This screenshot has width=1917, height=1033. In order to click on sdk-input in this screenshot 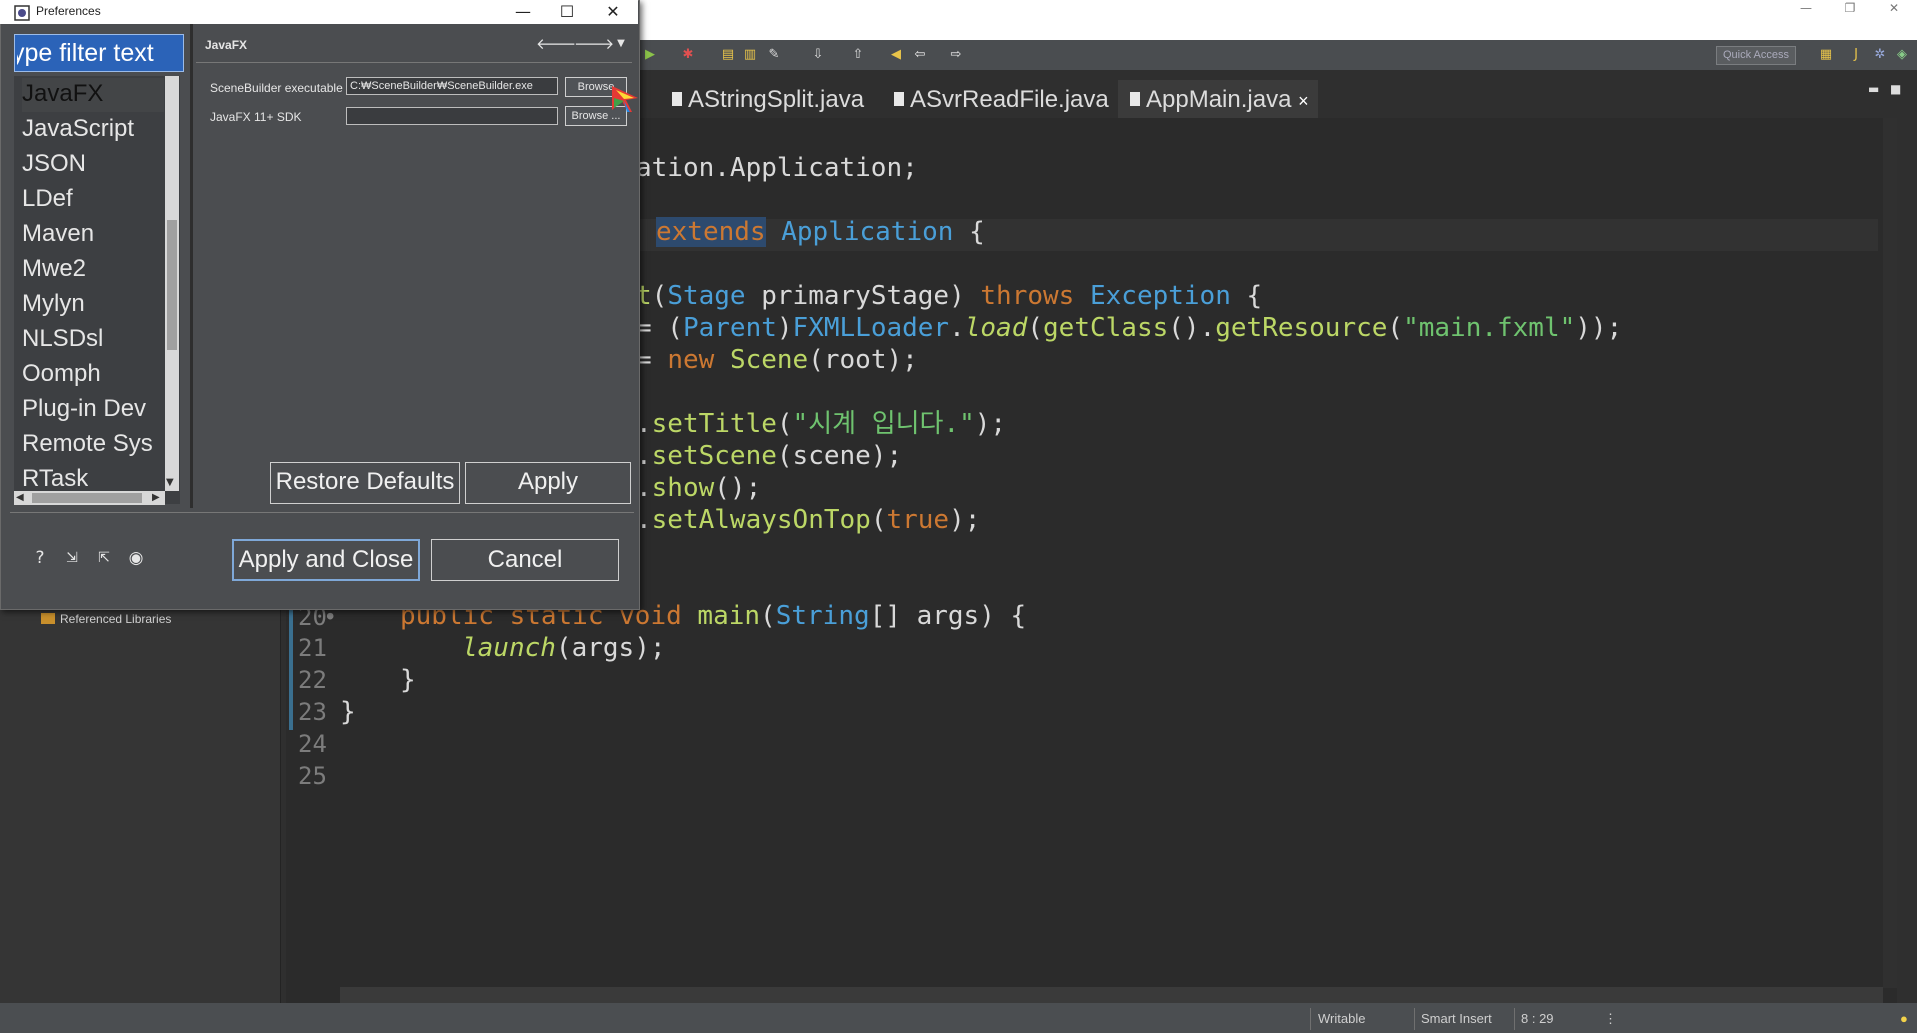, I will do `click(452, 116)`.